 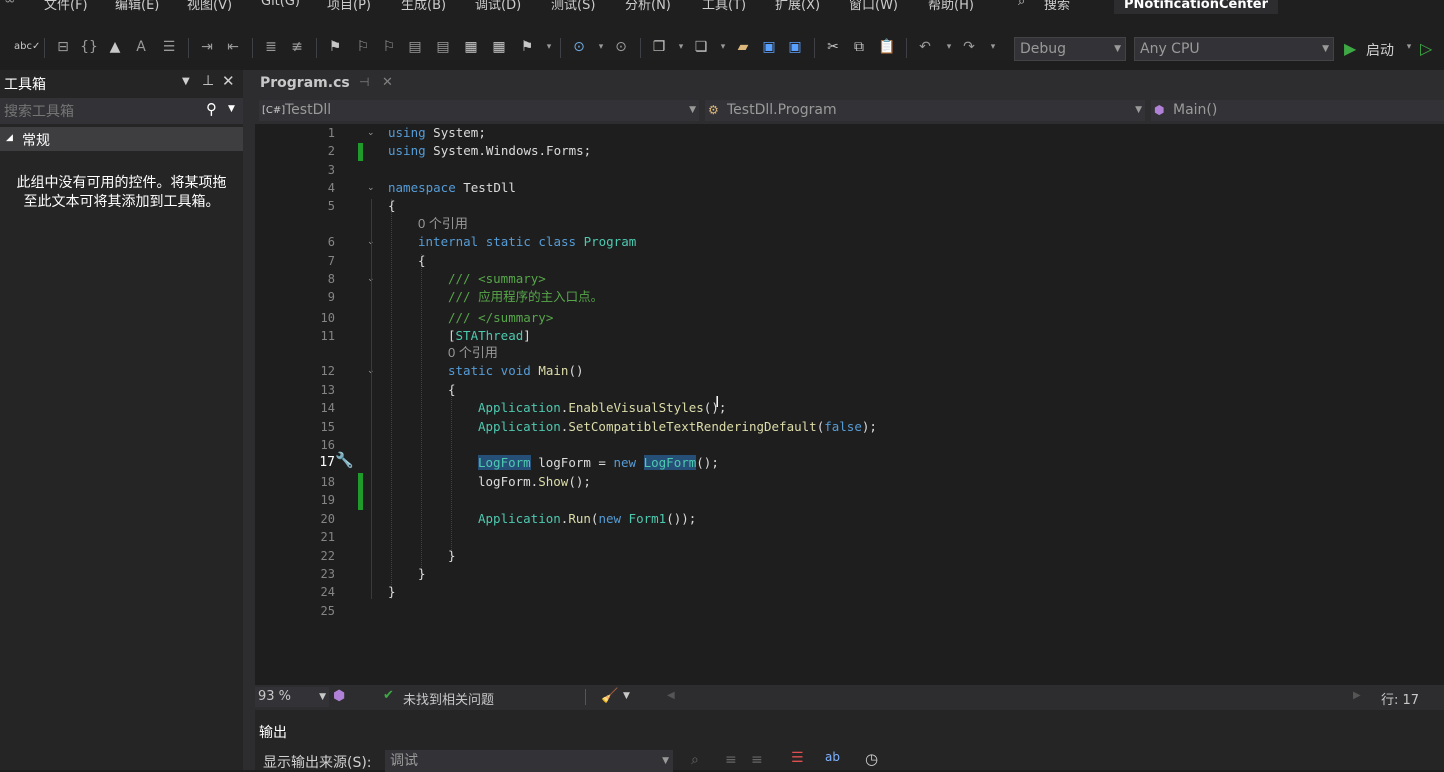 I want to click on bookmark-next-icon: ⚐, so click(x=389, y=47).